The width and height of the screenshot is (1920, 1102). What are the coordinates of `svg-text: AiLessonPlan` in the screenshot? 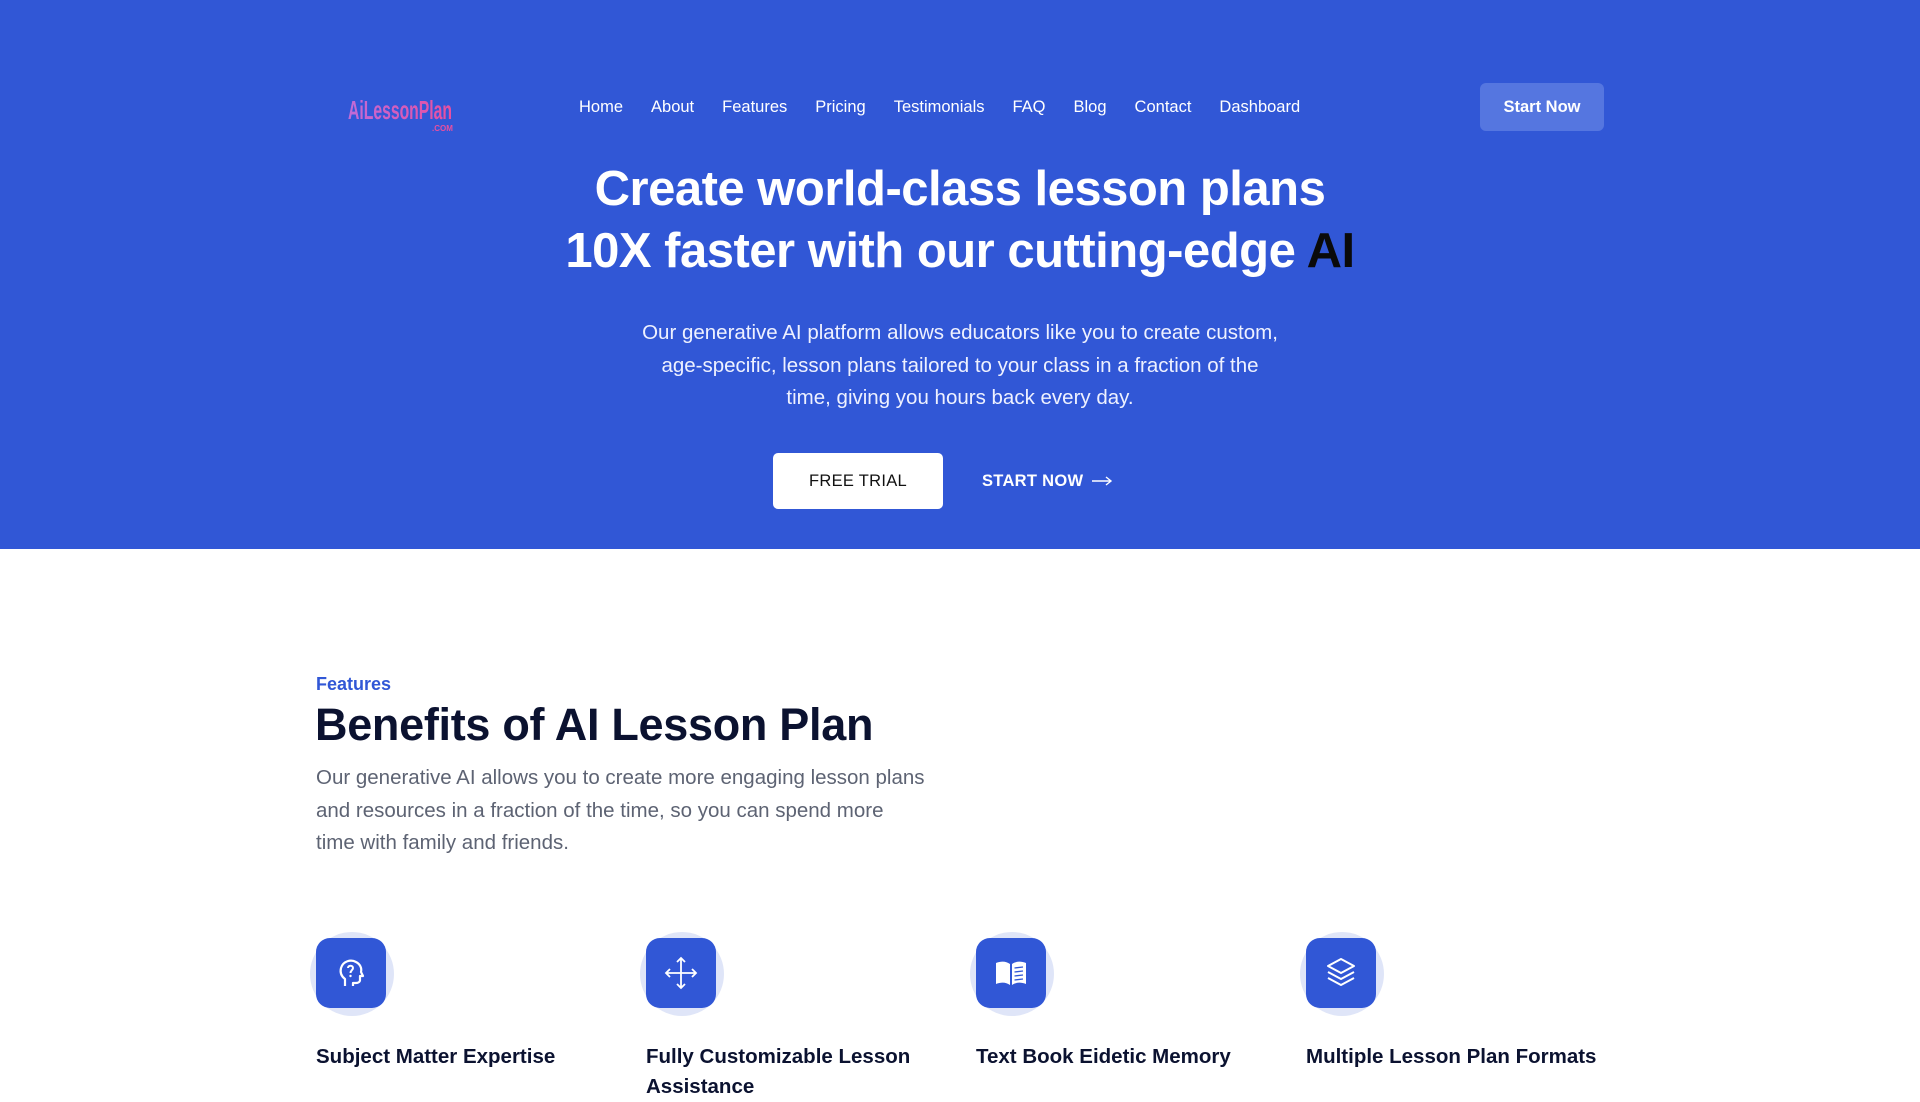 It's located at (400, 110).